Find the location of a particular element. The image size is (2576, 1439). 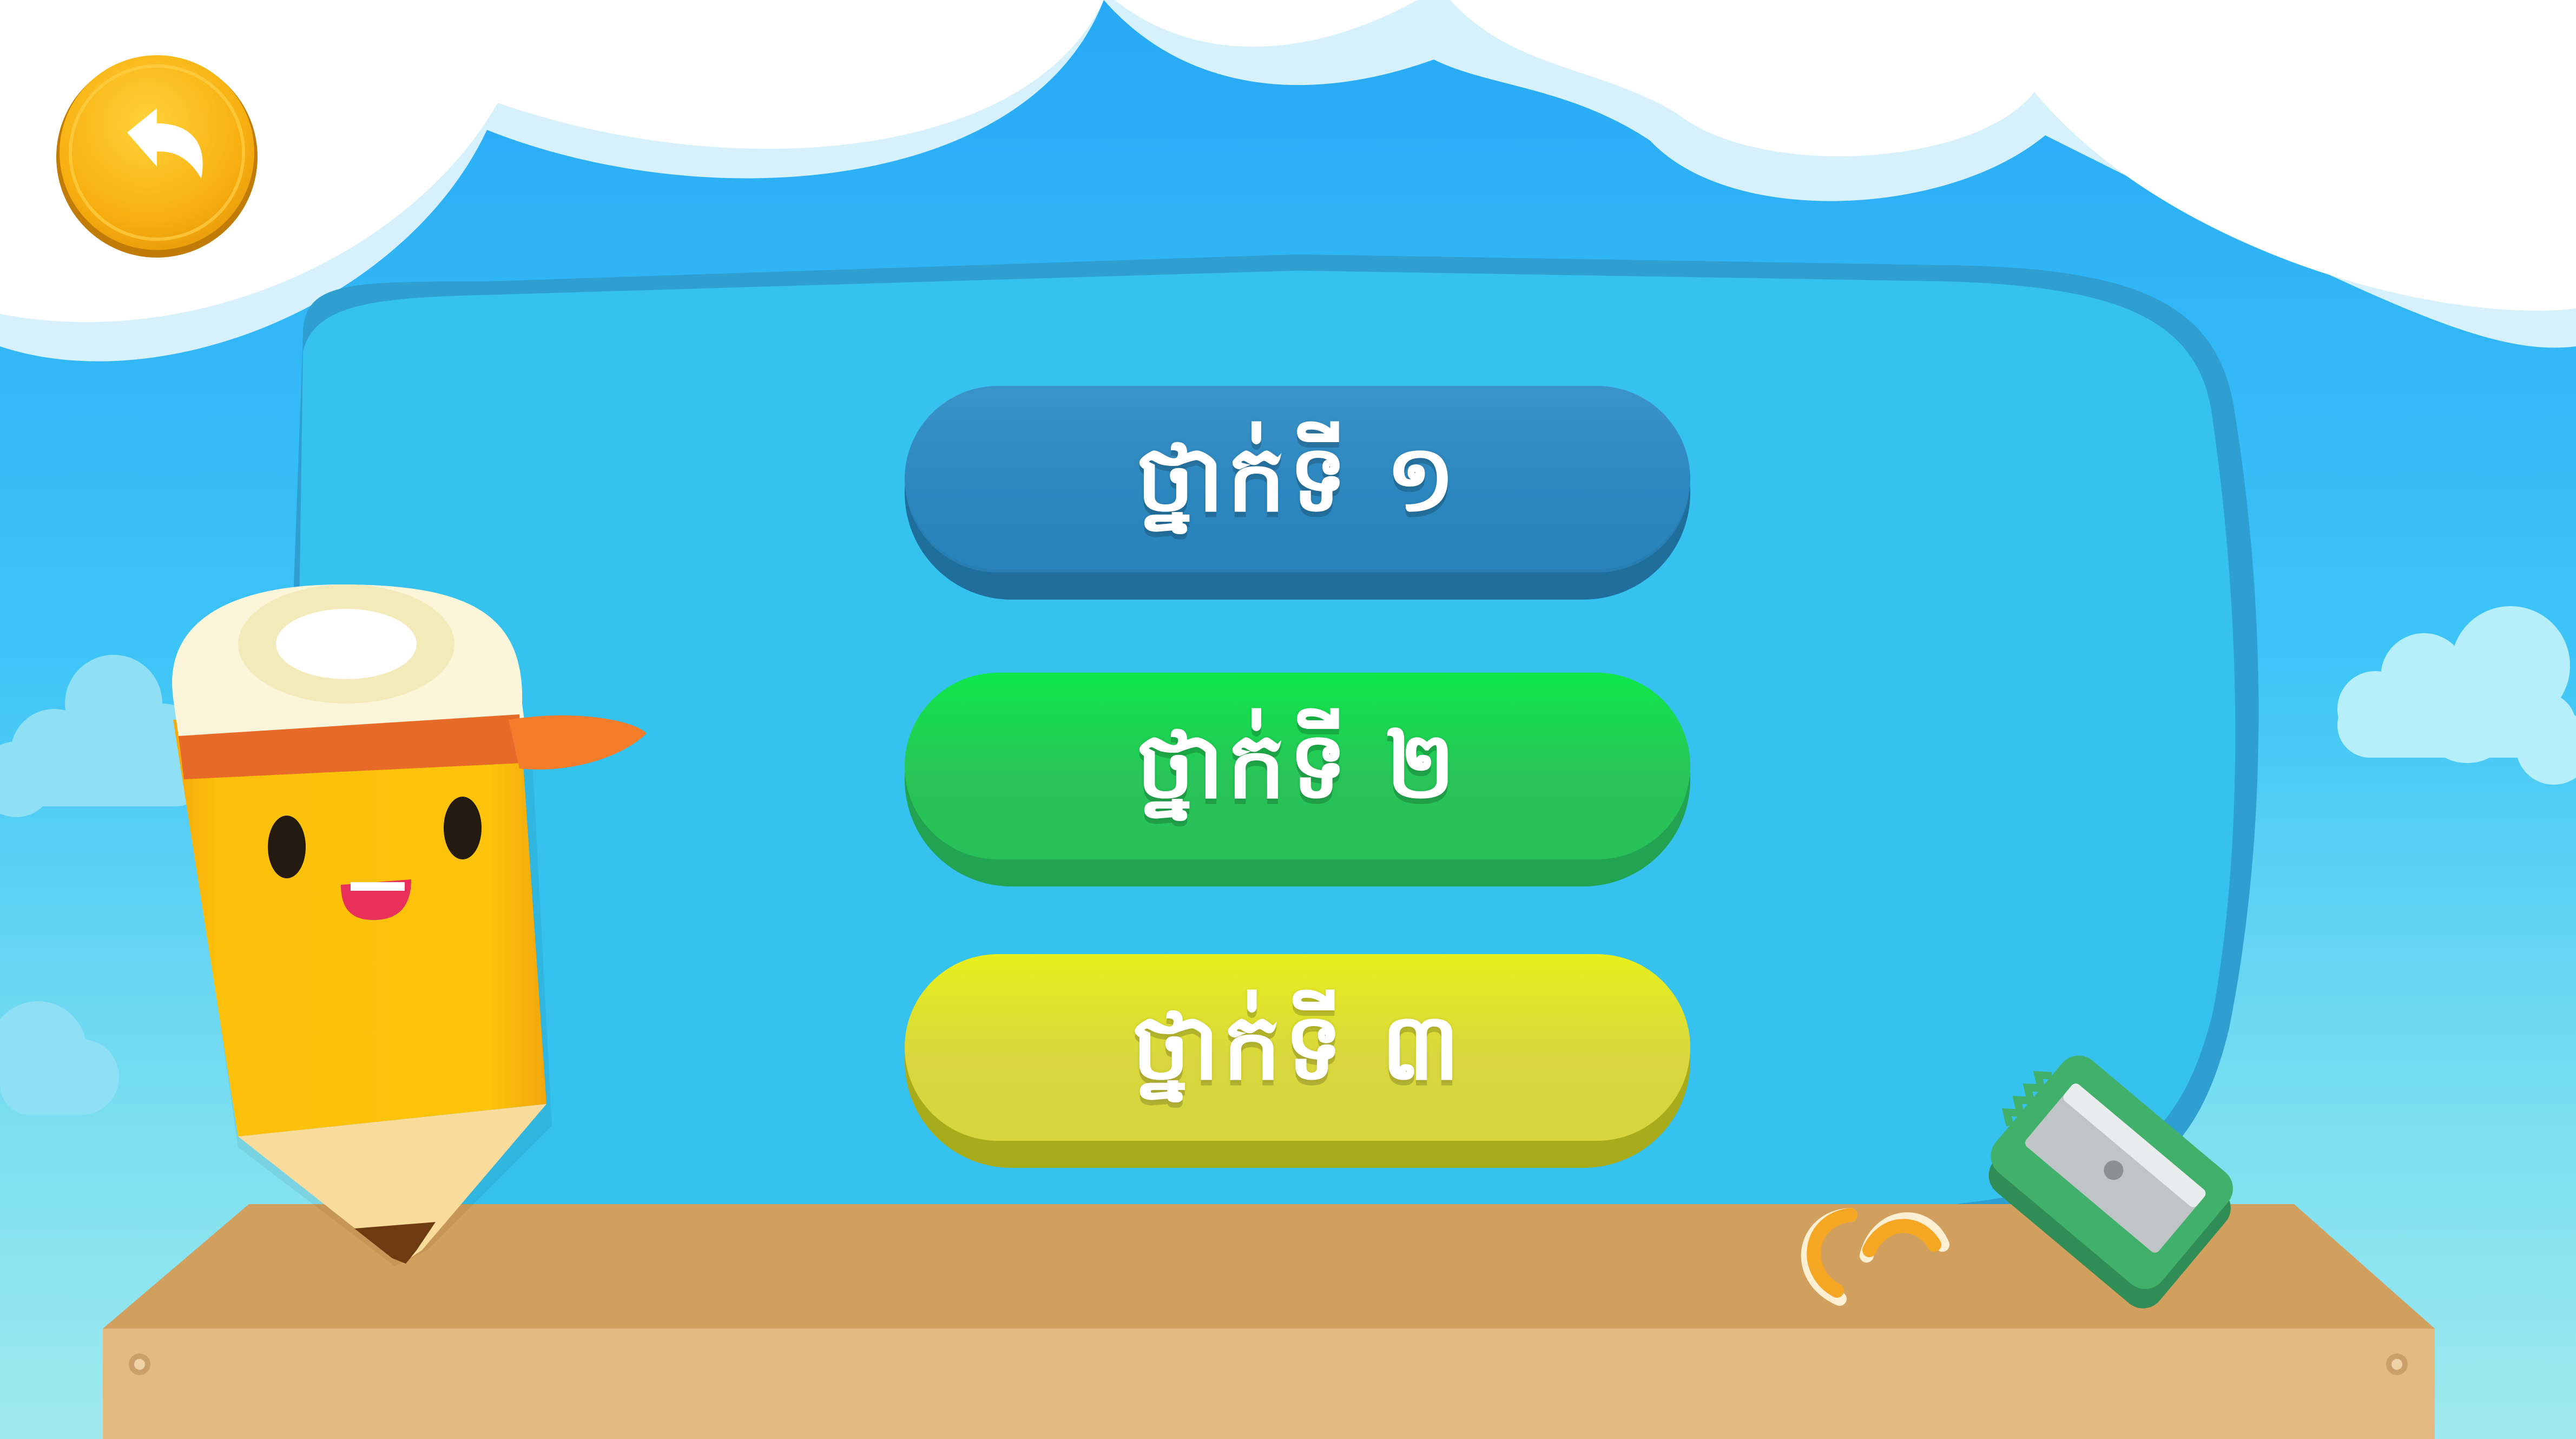

grade-2-label: ថ្នាក់ទី ២ is located at coordinates (1297, 766).